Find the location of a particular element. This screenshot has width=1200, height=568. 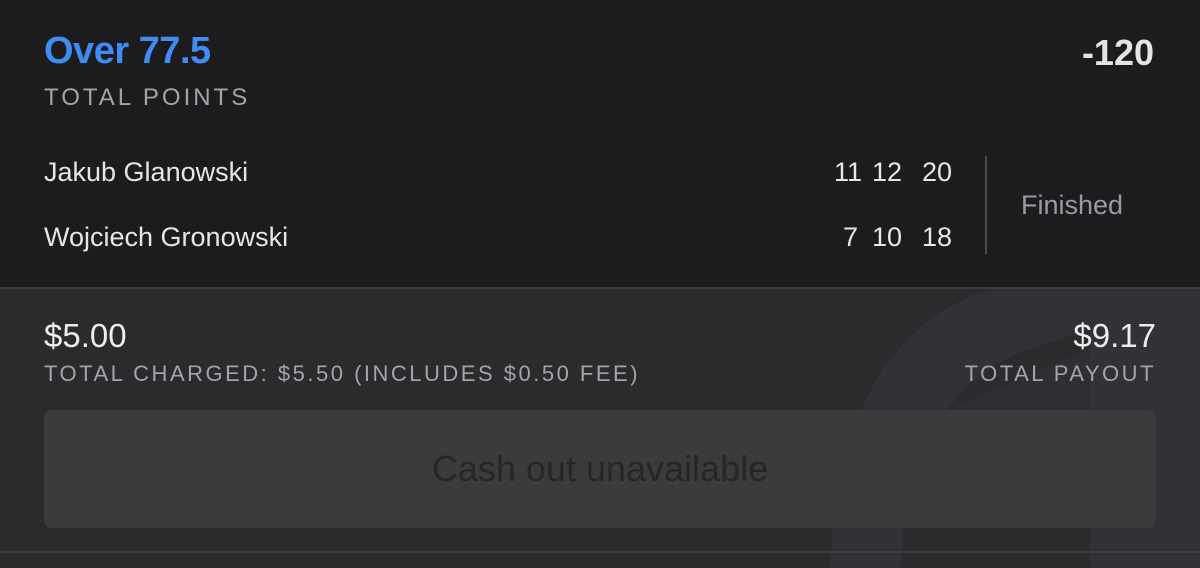

player-scores: 11 12 20 is located at coordinates (893, 172).